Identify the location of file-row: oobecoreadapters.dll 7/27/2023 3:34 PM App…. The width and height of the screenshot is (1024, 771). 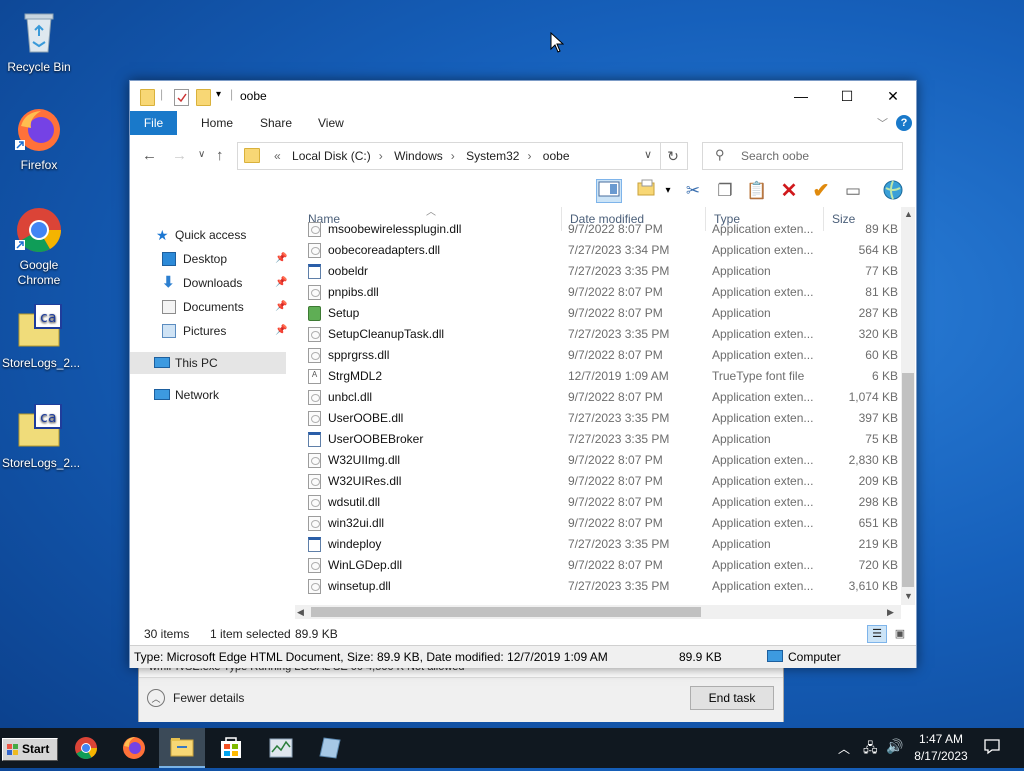
(601, 250).